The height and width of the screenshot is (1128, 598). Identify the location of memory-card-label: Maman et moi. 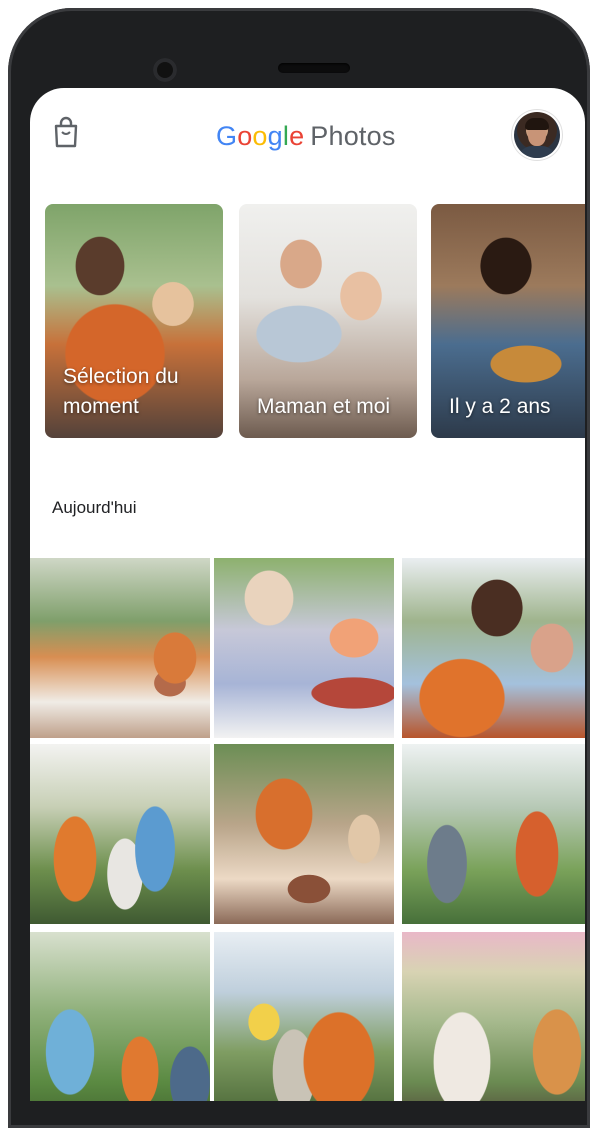
(324, 406).